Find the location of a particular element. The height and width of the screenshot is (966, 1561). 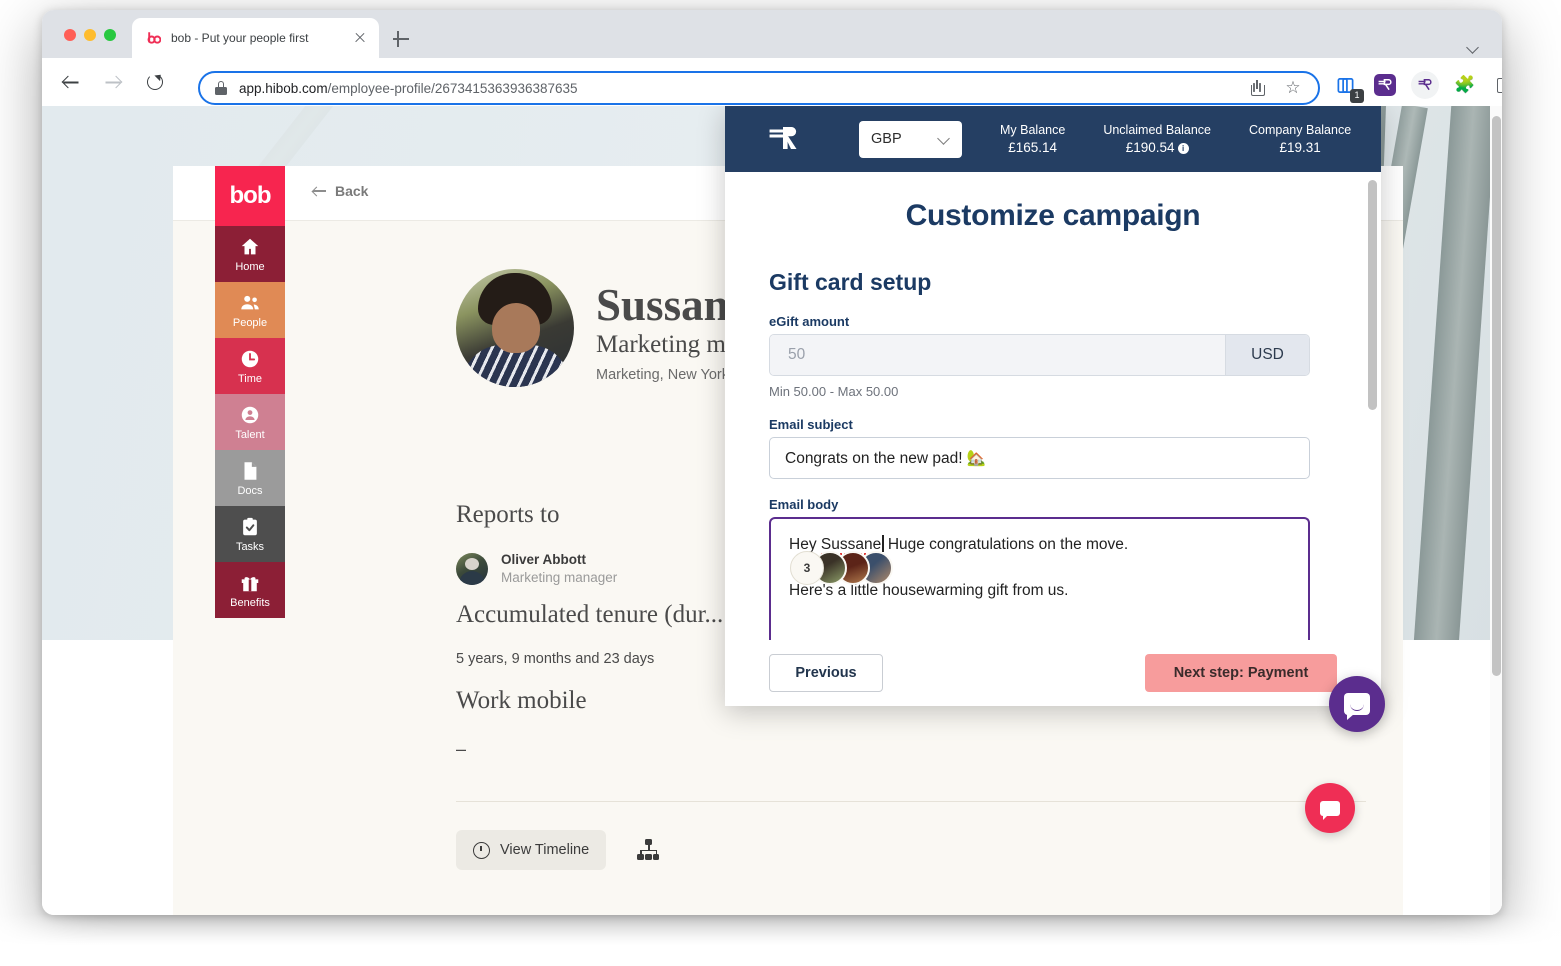

close-window-button is located at coordinates (70, 35).